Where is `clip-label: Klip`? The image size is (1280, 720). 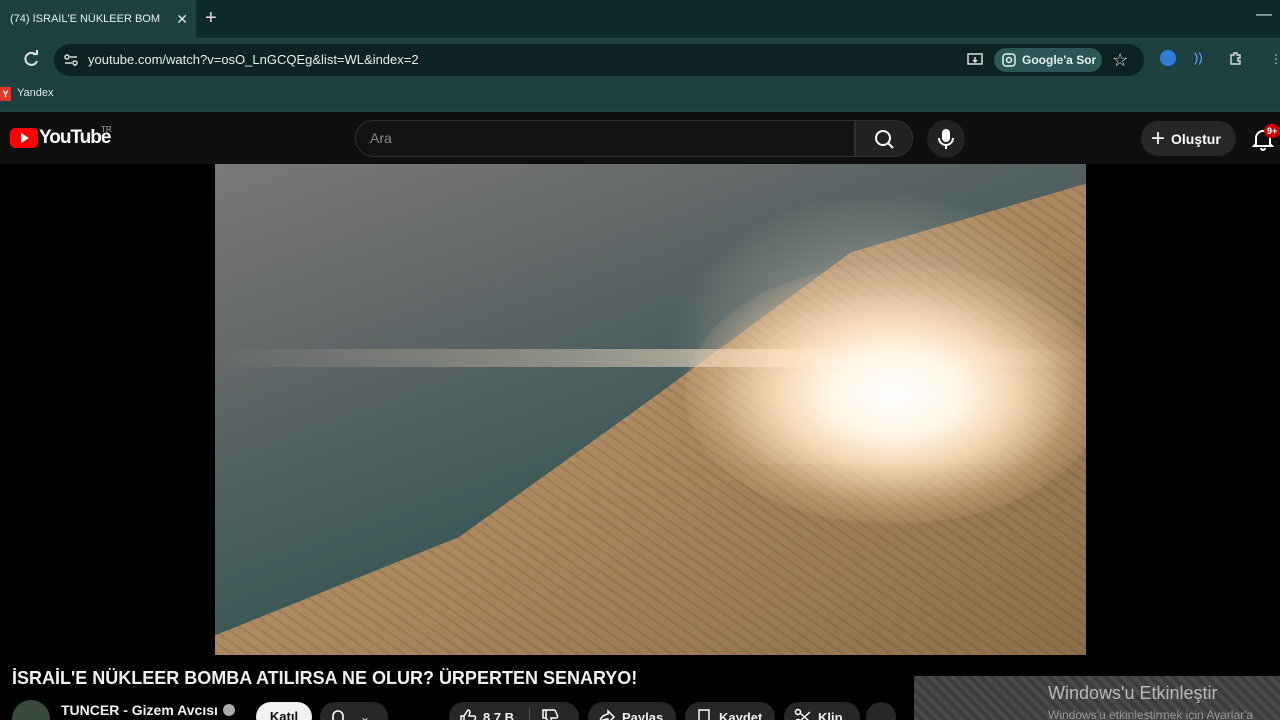 clip-label: Klip is located at coordinates (830, 714).